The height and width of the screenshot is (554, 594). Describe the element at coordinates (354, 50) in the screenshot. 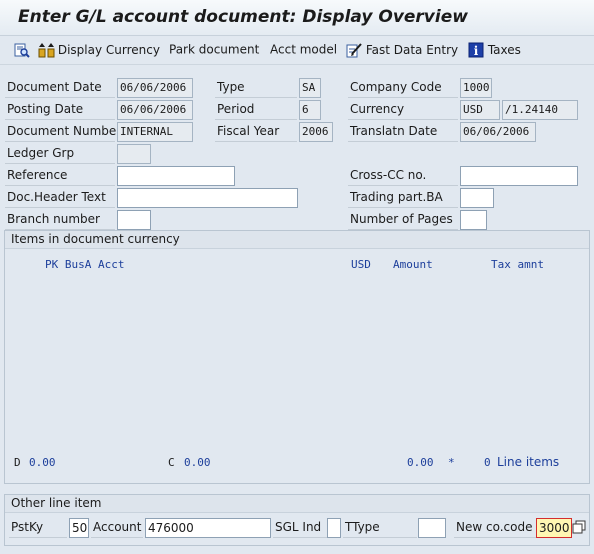

I see `fast-data-entry-icon` at that location.